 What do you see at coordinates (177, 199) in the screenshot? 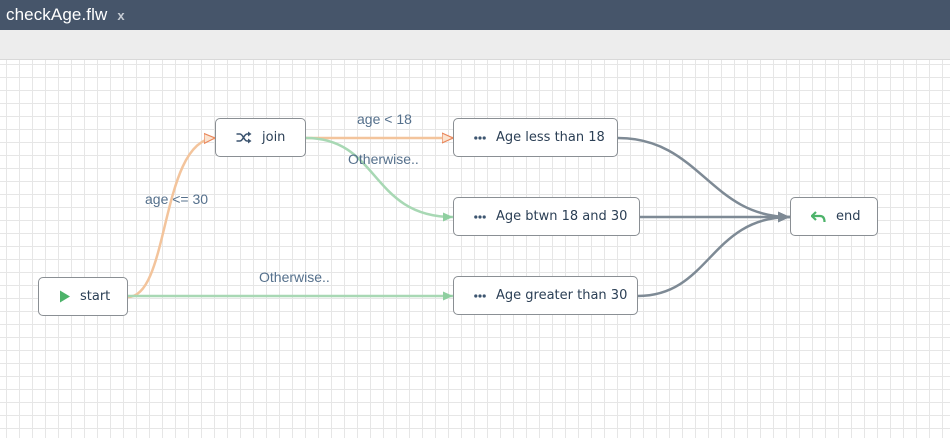
I see `edge-label-age-lte-30: age <= 30` at bounding box center [177, 199].